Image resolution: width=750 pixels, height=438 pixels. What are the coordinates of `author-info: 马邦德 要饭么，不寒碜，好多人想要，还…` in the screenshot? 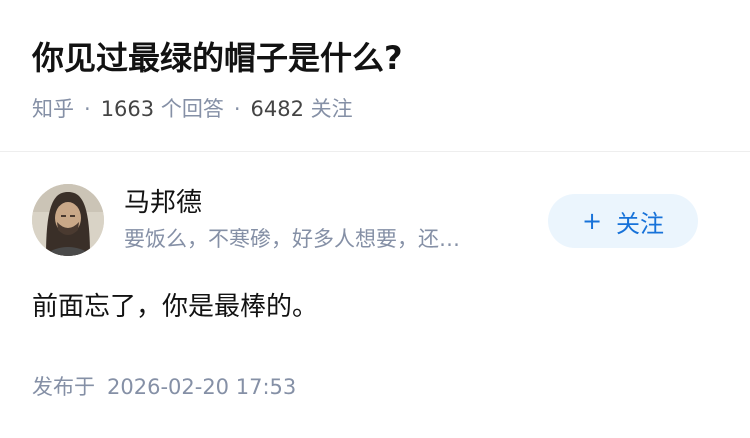 It's located at (334, 220).